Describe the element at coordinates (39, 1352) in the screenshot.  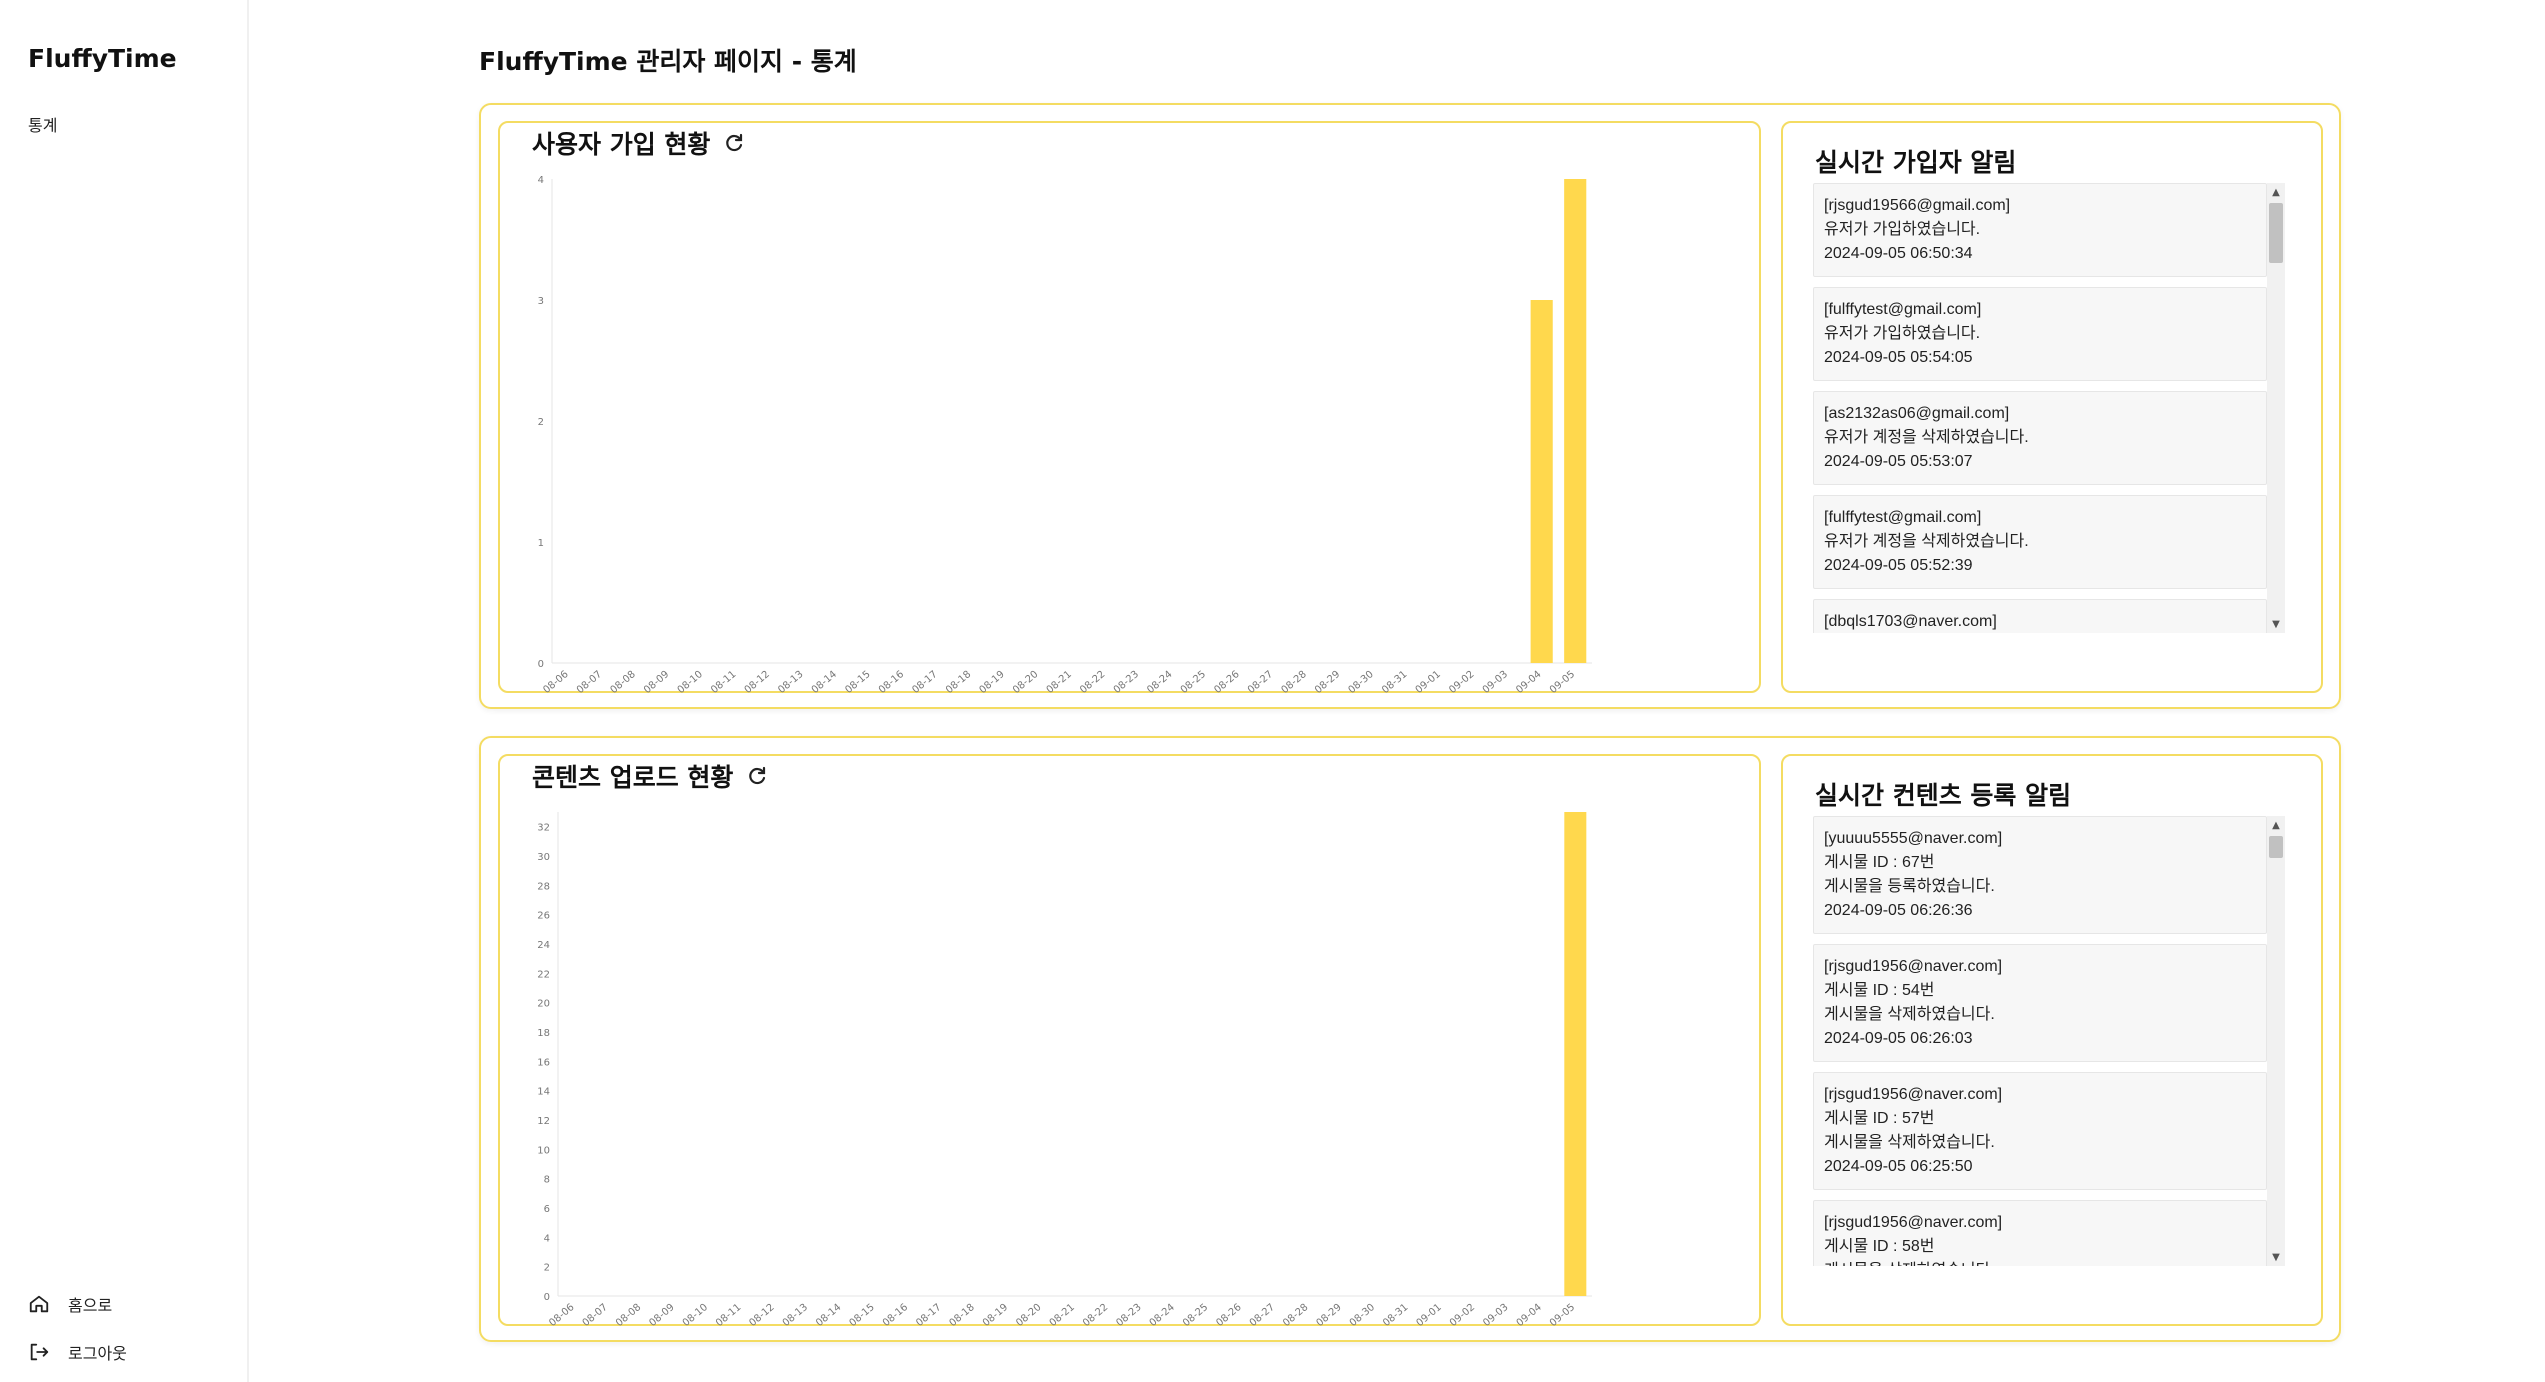
I see `logout-icon` at that location.